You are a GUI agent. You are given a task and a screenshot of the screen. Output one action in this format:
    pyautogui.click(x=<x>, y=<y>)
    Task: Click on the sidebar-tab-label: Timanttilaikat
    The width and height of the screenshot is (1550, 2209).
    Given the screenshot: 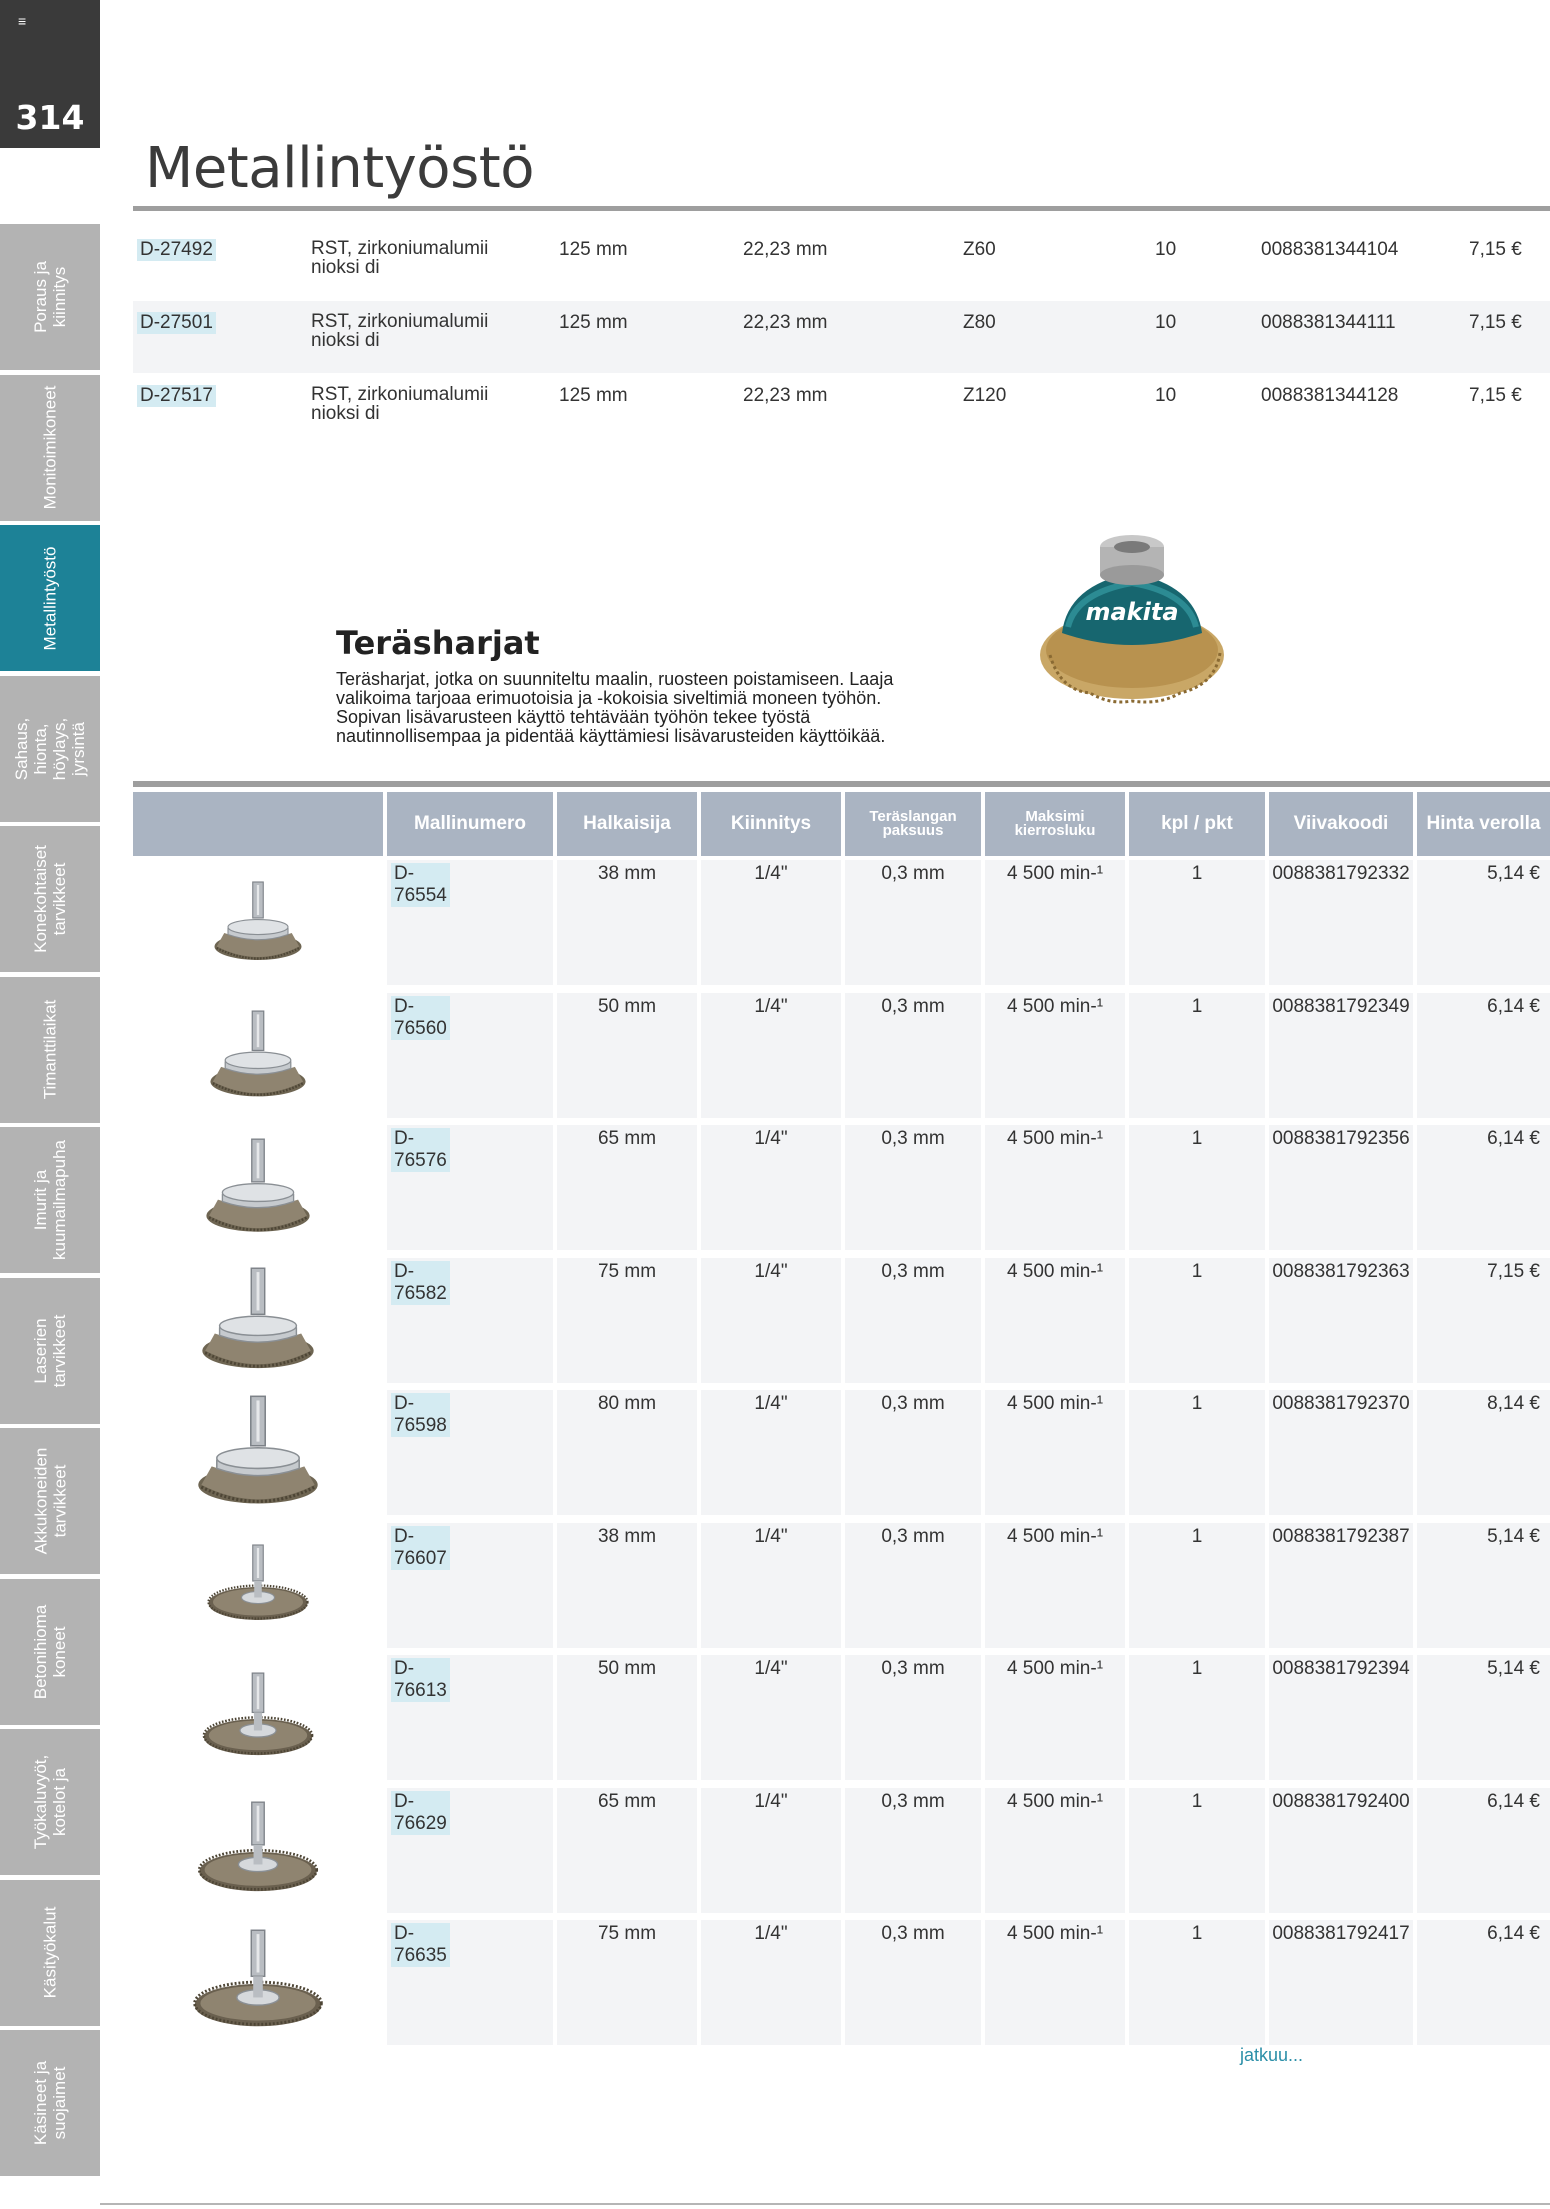 What is the action you would take?
    pyautogui.click(x=50, y=1049)
    